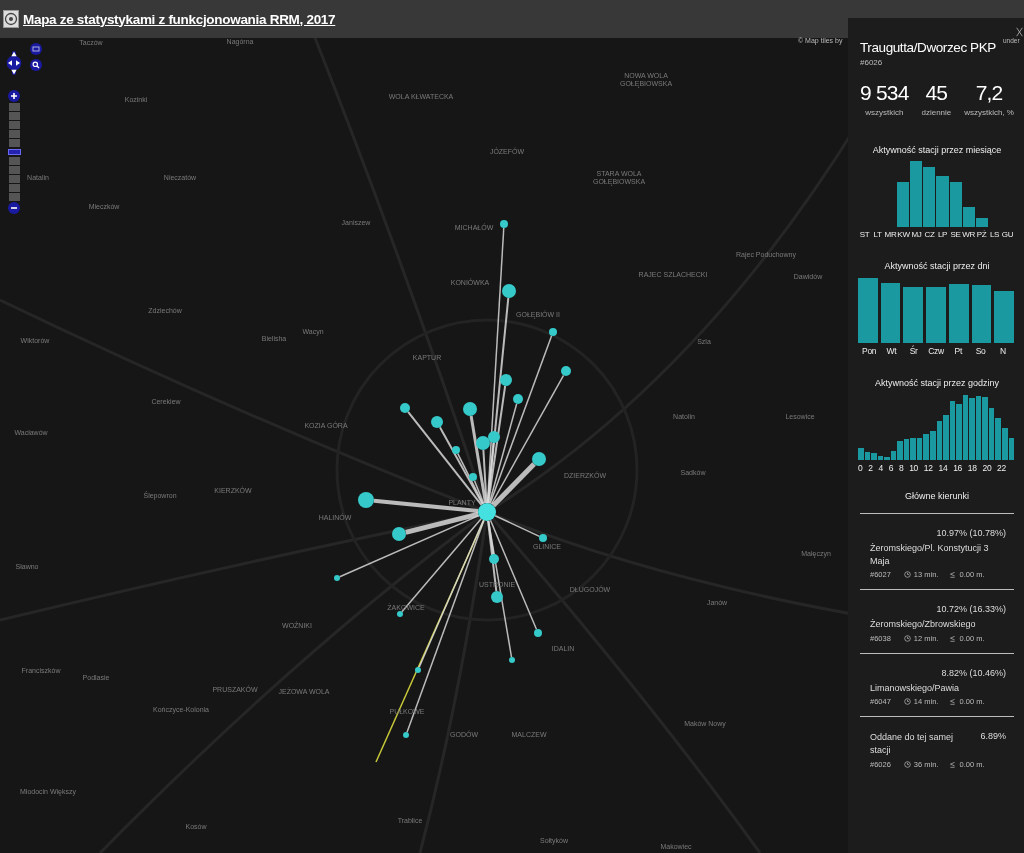 The width and height of the screenshot is (1024, 853). What do you see at coordinates (958, 351) in the screenshot?
I see `axis-label: Pt` at bounding box center [958, 351].